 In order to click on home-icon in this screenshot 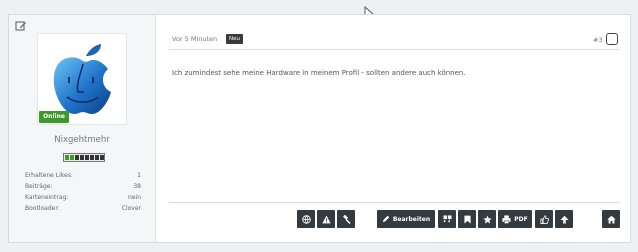, I will do `click(611, 219)`.